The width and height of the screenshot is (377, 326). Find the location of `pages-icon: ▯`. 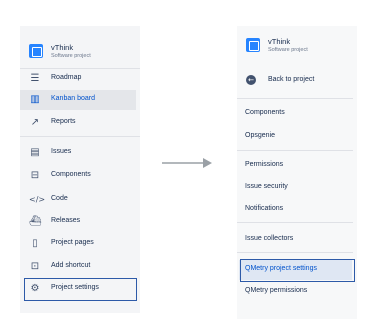

pages-icon: ▯ is located at coordinates (35, 243).